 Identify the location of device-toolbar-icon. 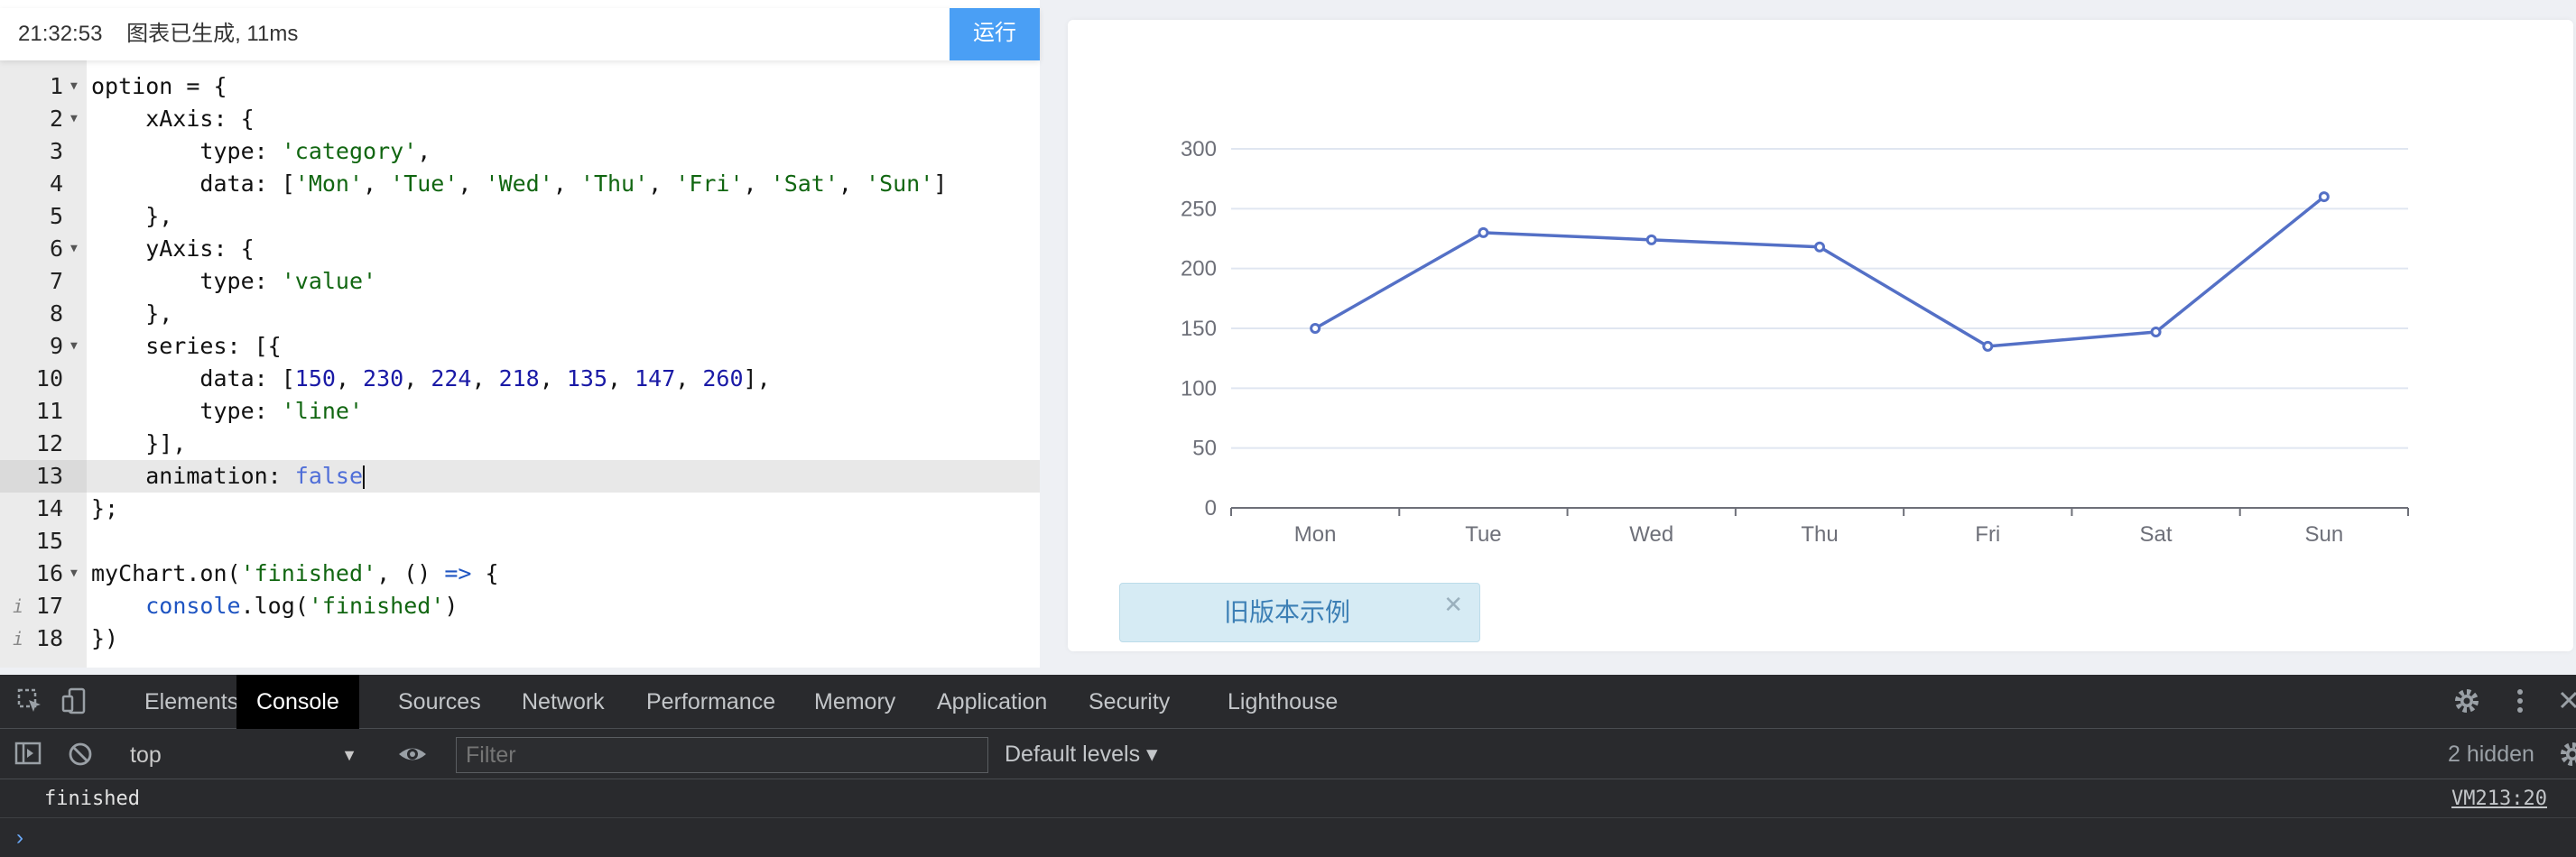
(74, 704).